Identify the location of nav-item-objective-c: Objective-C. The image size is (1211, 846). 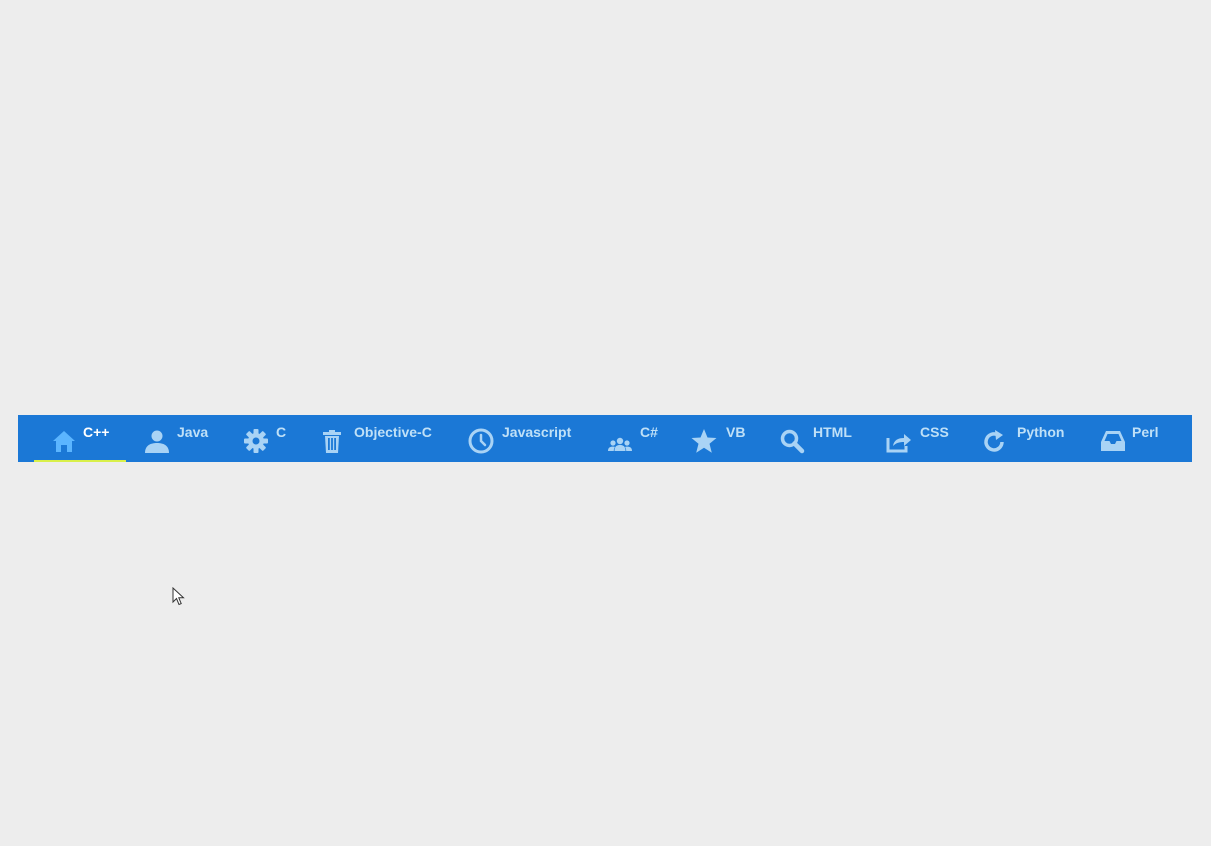
(378, 438).